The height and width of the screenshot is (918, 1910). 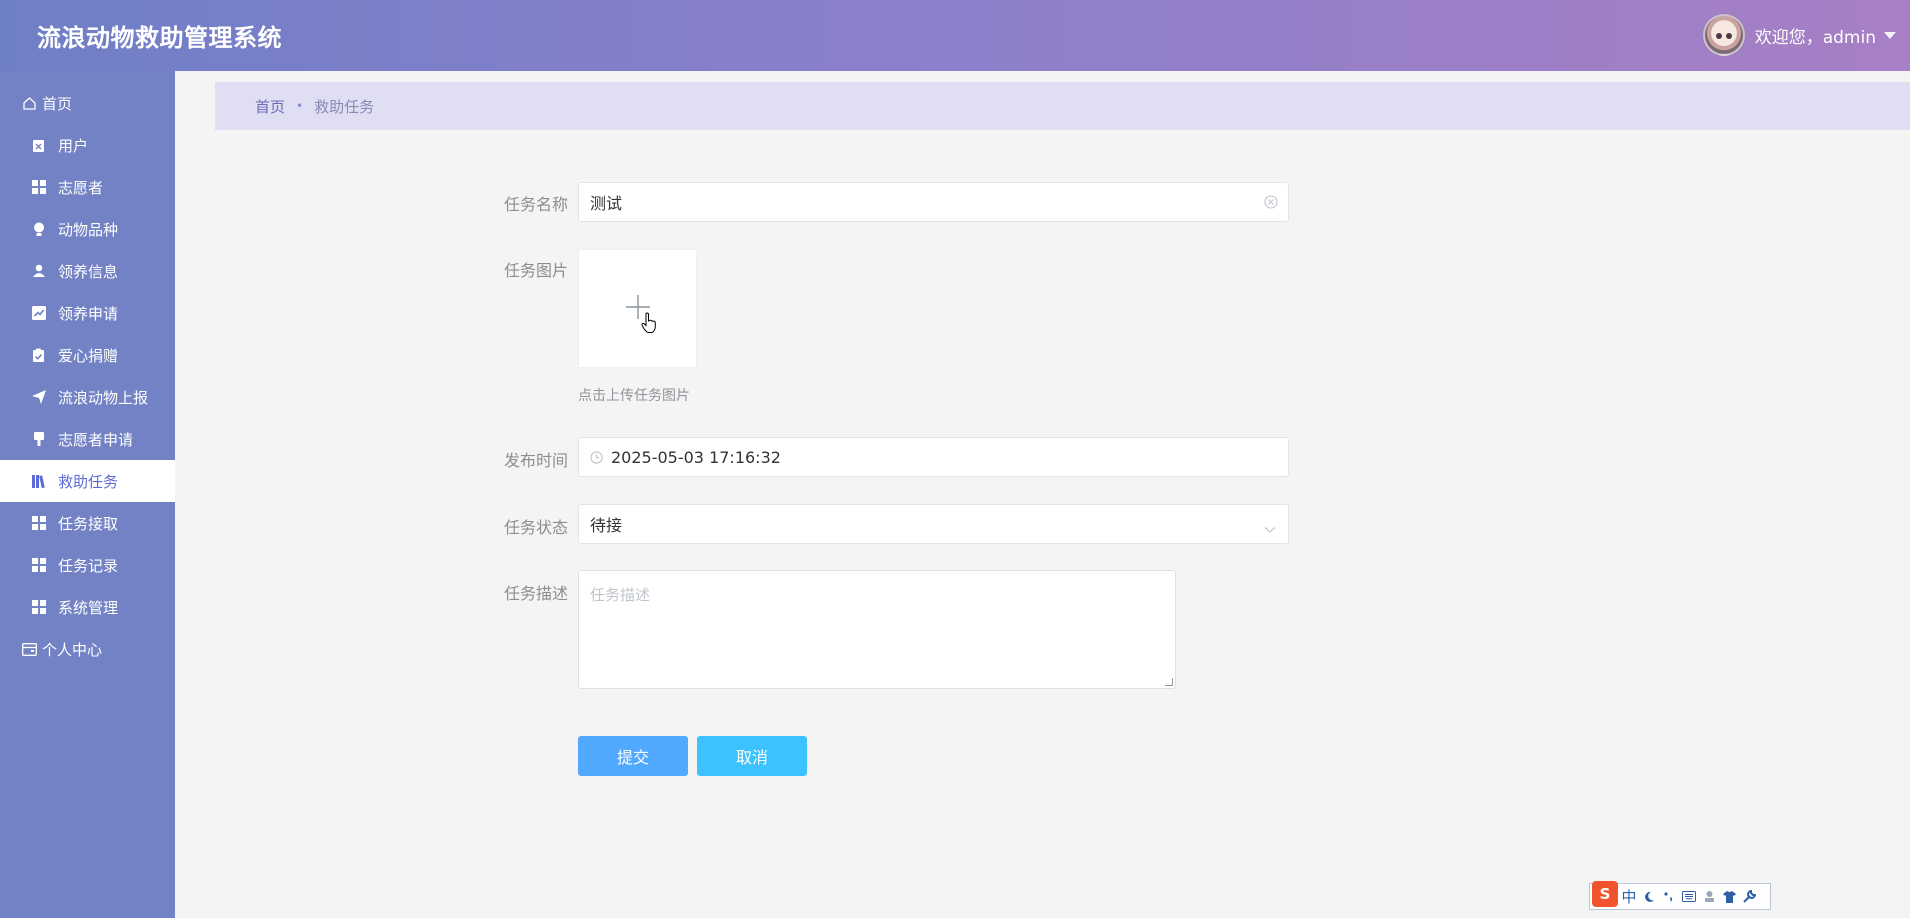 I want to click on sidebar-item-system: 系统管理, so click(x=87, y=607).